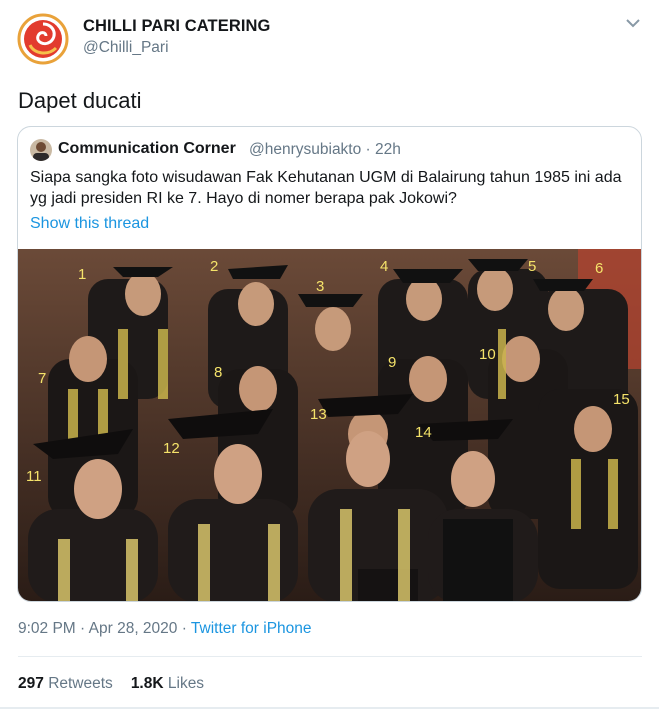 The height and width of the screenshot is (709, 659). Describe the element at coordinates (126, 48) in the screenshot. I see `author-handle: @Chilli_Pari` at that location.